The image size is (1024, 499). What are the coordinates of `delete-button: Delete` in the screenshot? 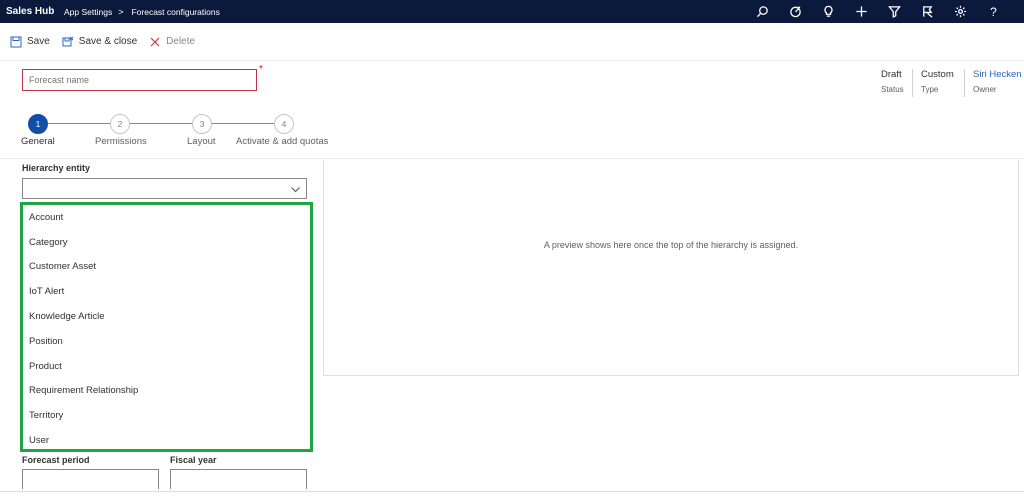 It's located at (172, 42).